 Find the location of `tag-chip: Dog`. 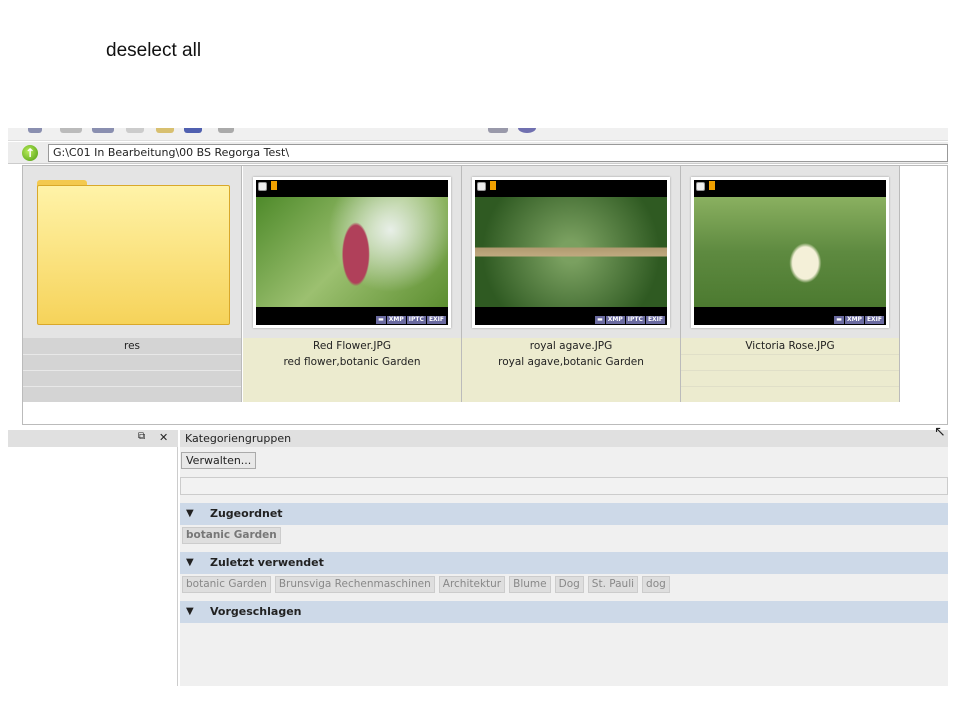

tag-chip: Dog is located at coordinates (569, 584).